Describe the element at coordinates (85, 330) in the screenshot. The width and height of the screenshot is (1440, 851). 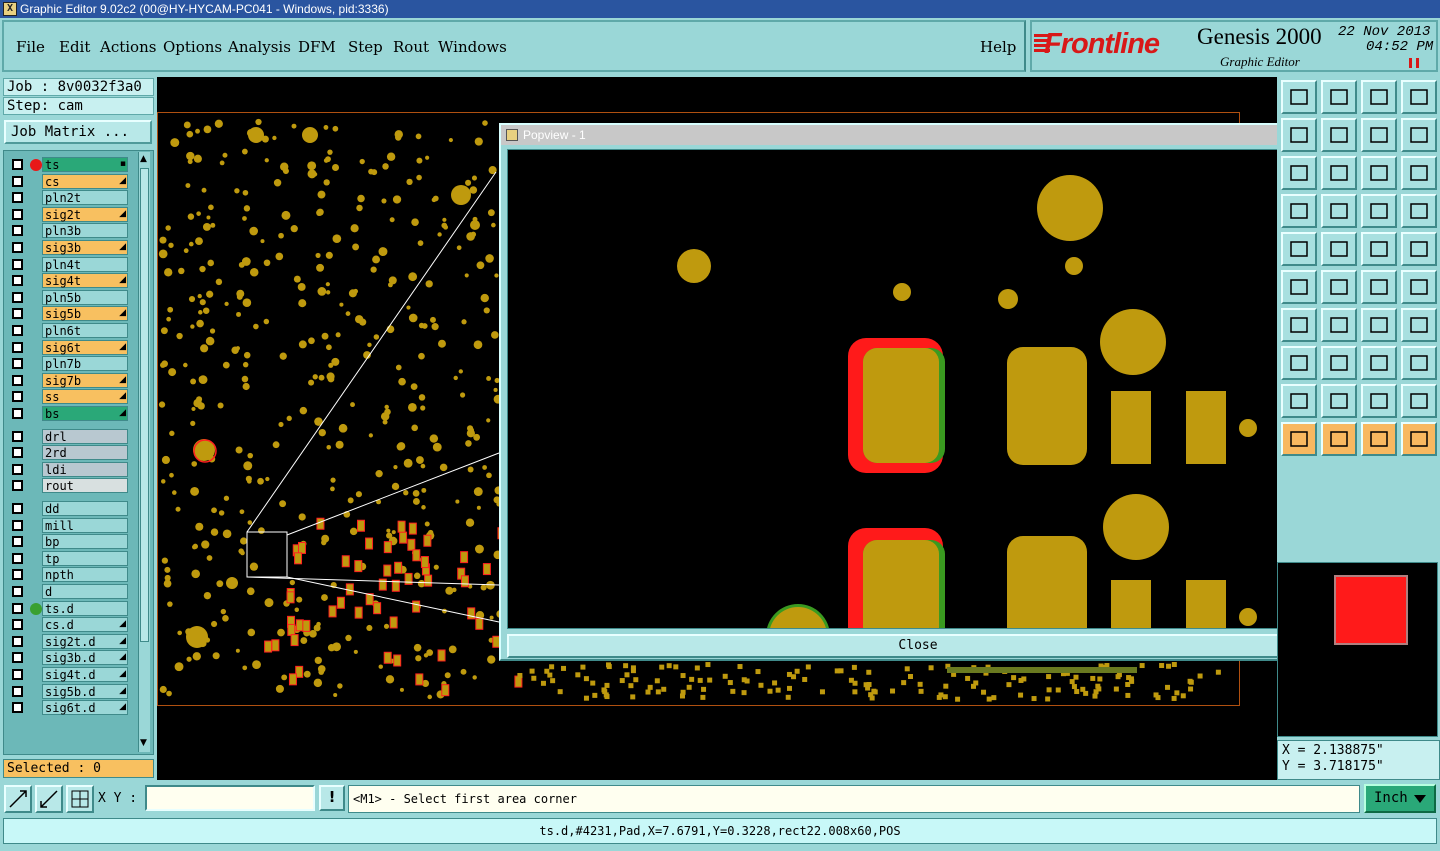
I see `layer-name: pln6t` at that location.